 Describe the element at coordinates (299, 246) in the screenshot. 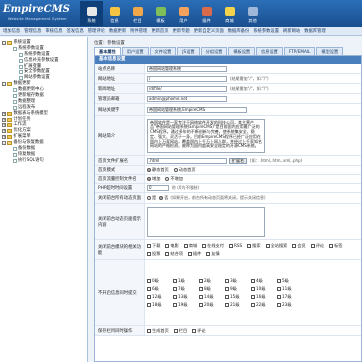

I see `checkbox-option: 会员` at that location.